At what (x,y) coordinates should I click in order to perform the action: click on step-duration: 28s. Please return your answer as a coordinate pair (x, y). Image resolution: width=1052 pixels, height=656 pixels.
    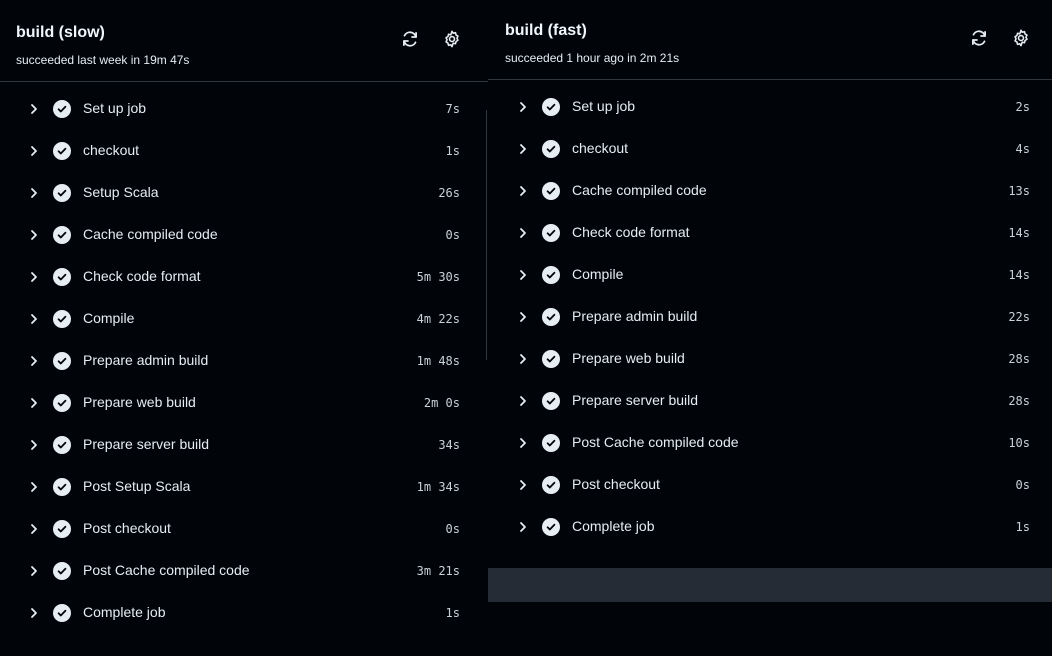
    Looking at the image, I should click on (1019, 401).